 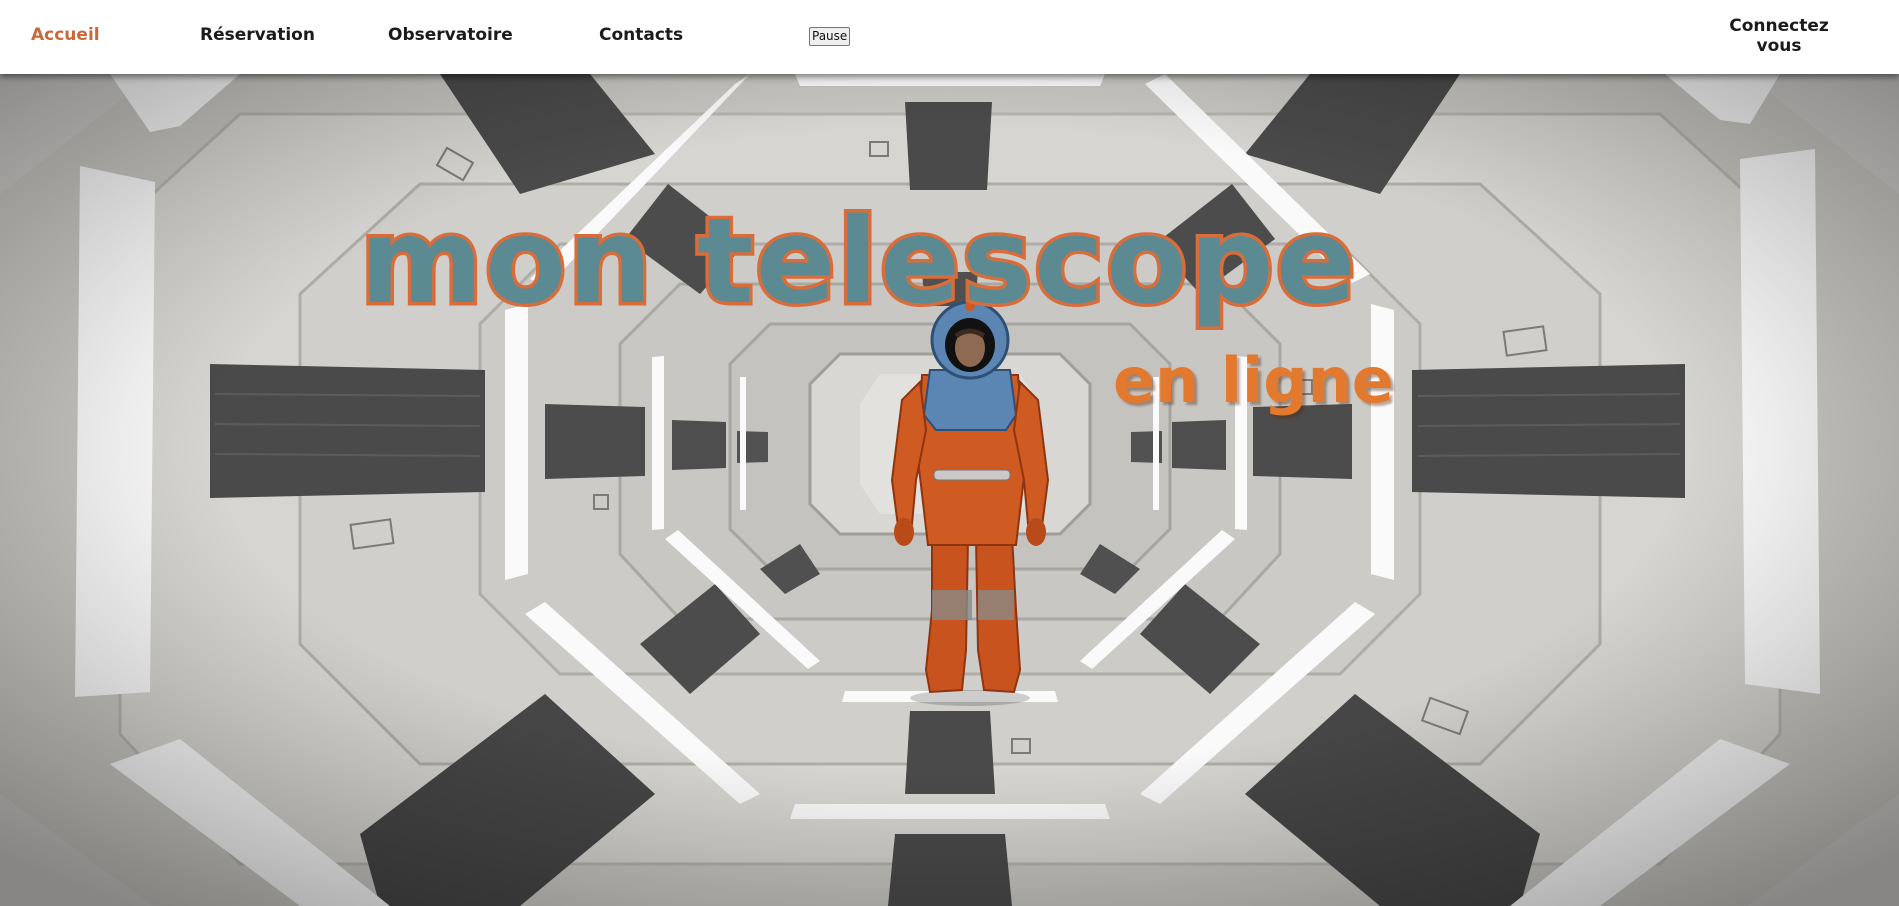 What do you see at coordinates (257, 35) in the screenshot?
I see `nav-link-reservation: Réservation` at bounding box center [257, 35].